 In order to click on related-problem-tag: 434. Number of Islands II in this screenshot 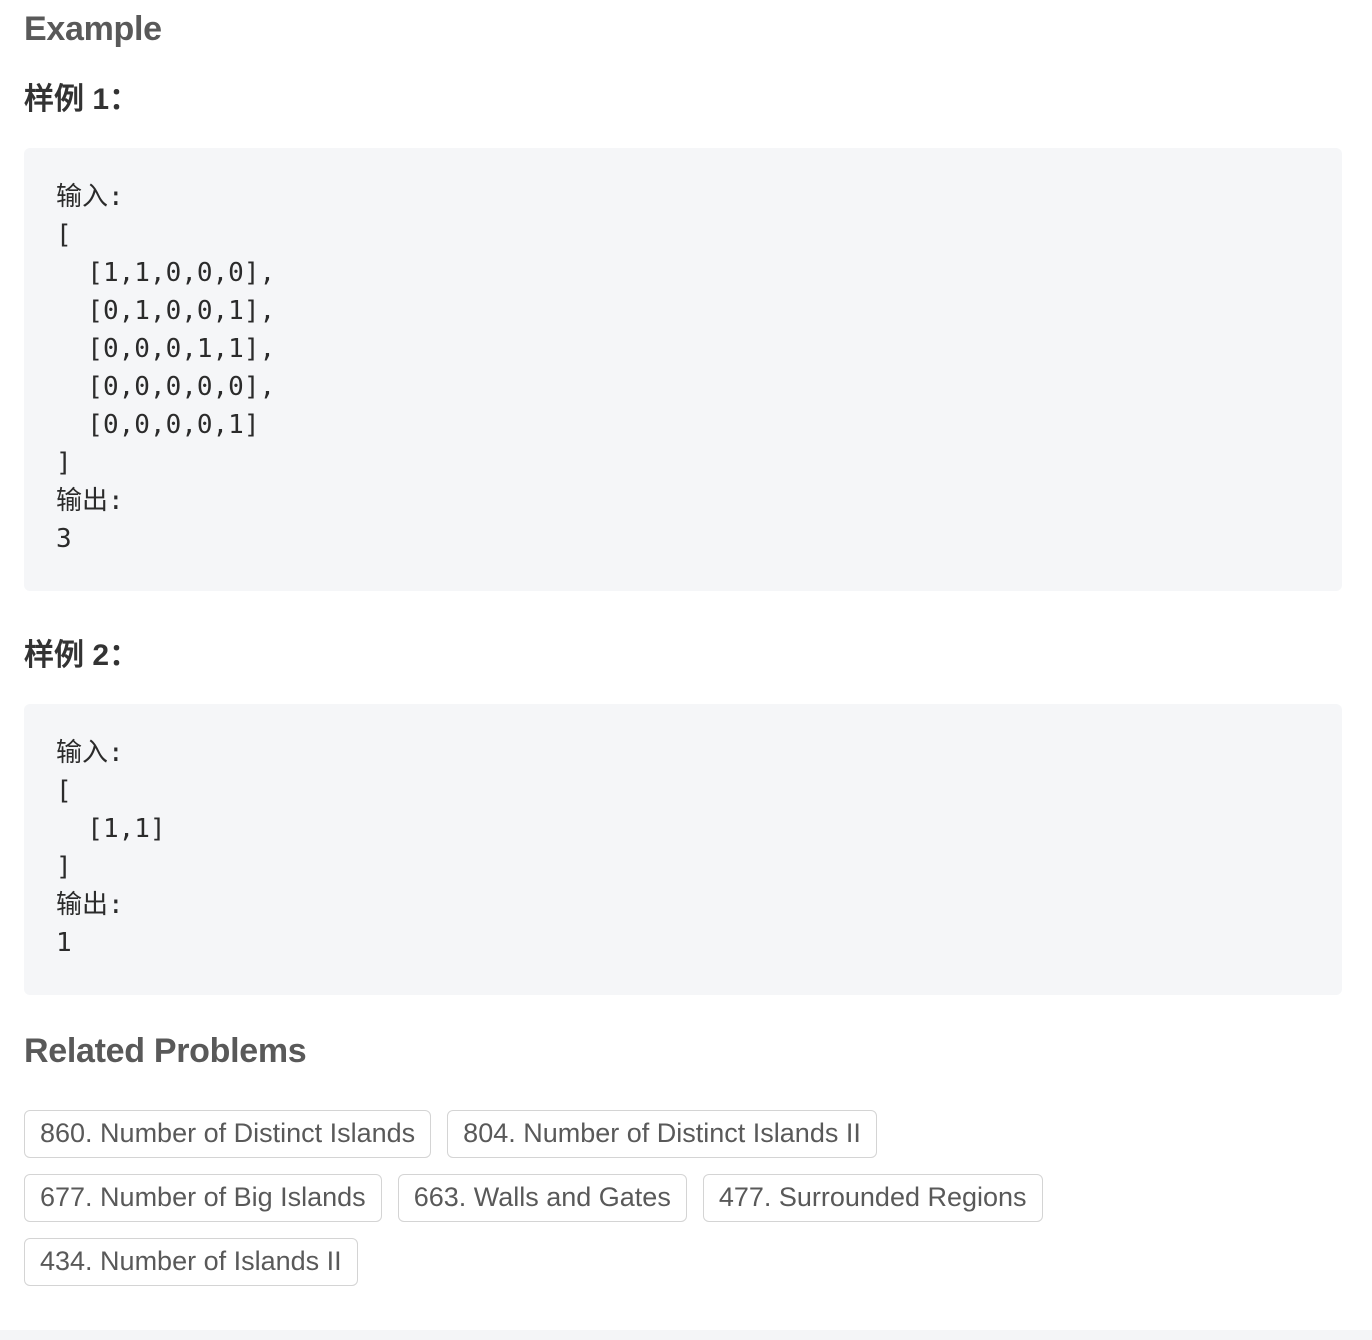, I will do `click(191, 1262)`.